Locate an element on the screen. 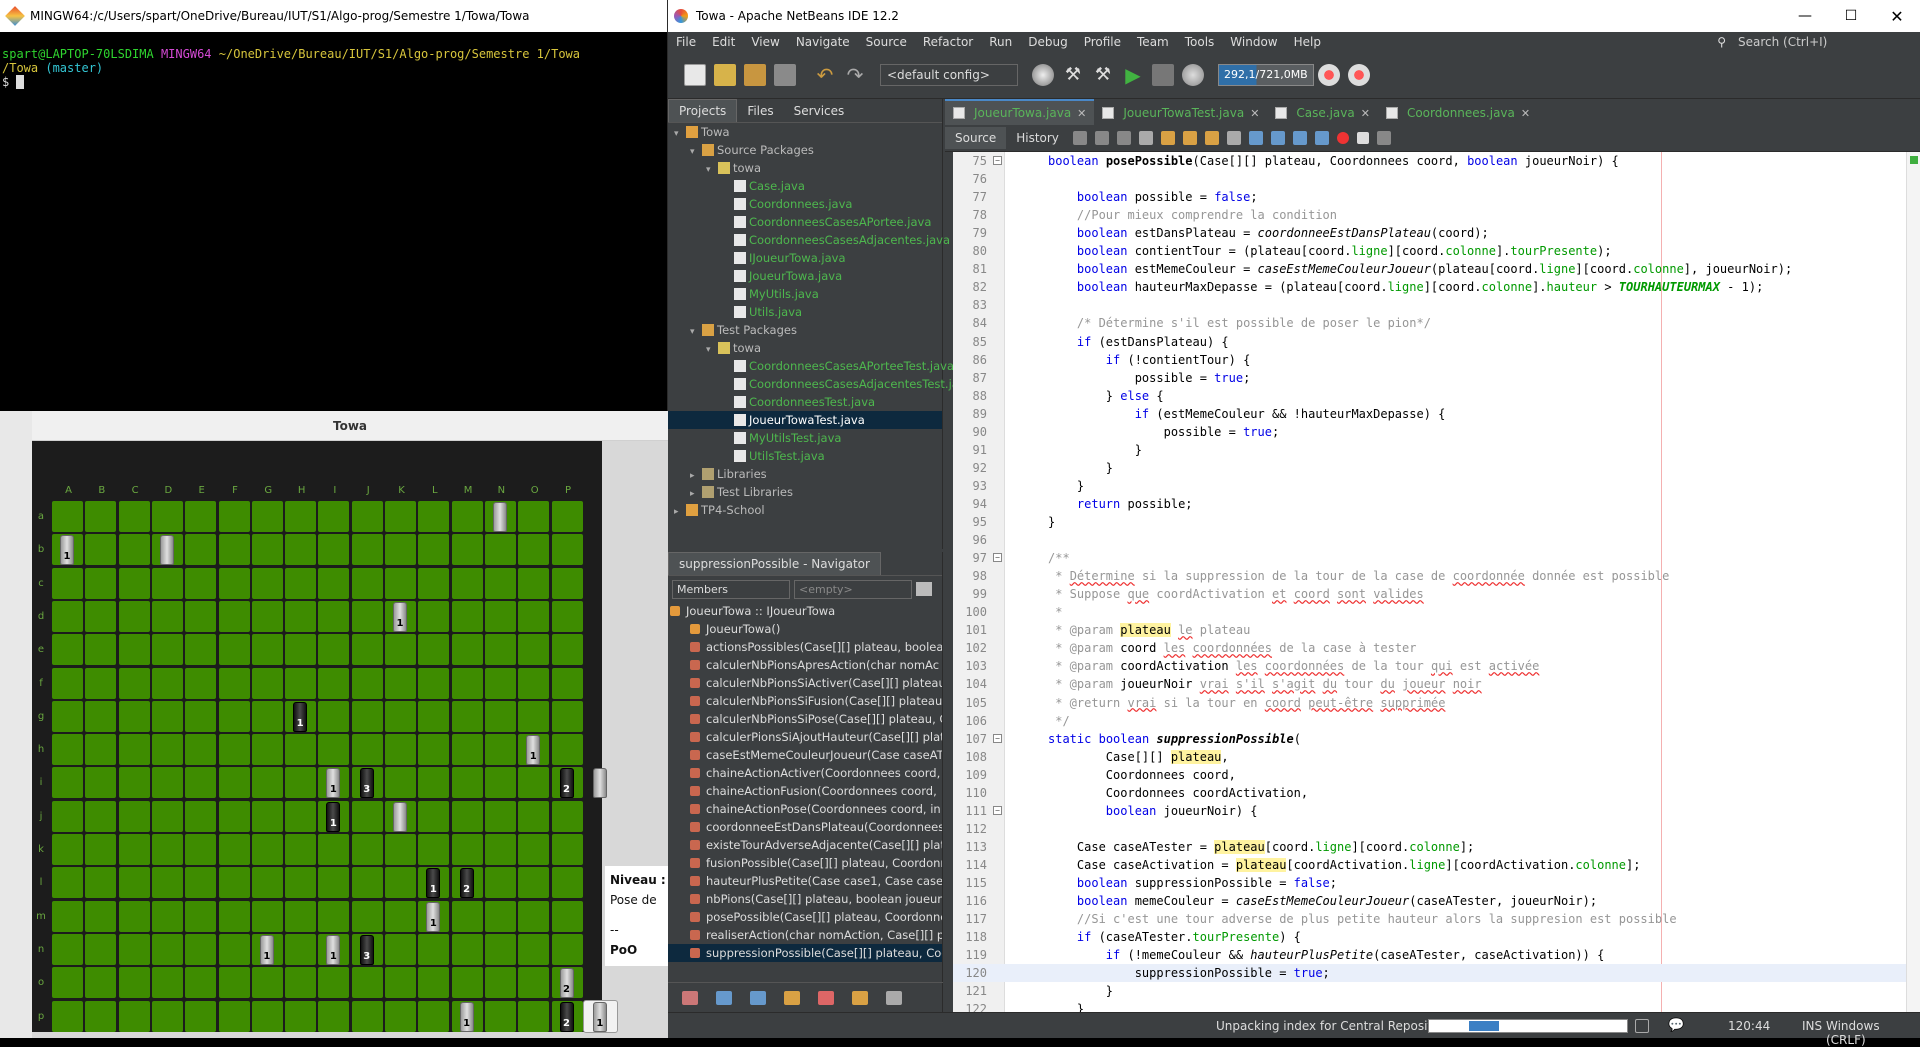 Image resolution: width=1920 pixels, height=1047 pixels. save-all-icon is located at coordinates (785, 75).